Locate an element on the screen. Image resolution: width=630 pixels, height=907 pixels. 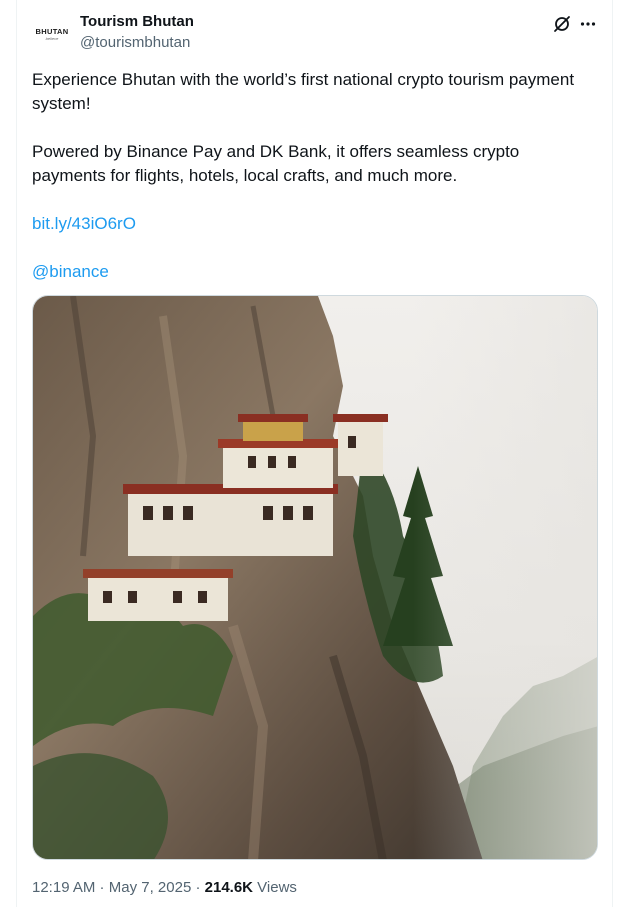
tweet-time: 12:19 AM is located at coordinates (63, 887).